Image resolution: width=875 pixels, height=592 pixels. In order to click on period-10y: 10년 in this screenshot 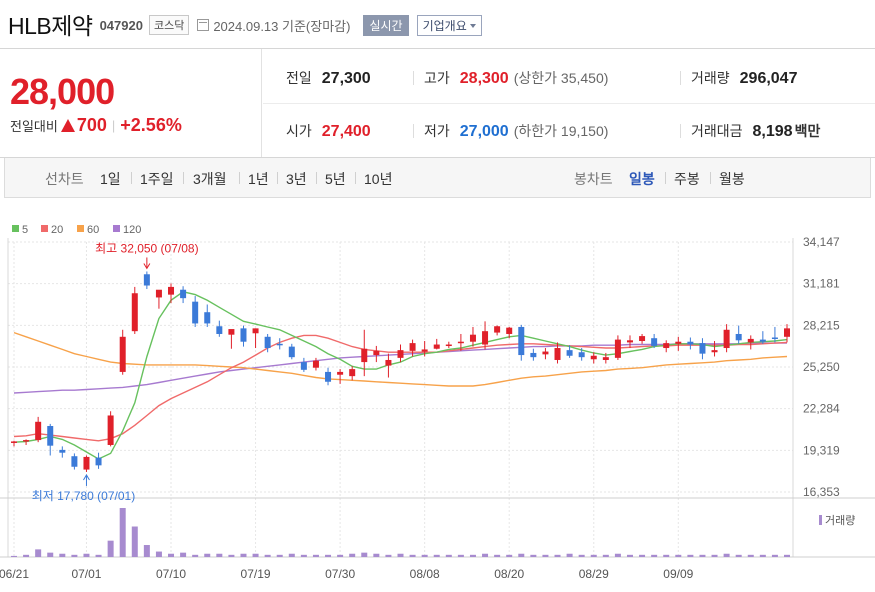, I will do `click(378, 179)`.